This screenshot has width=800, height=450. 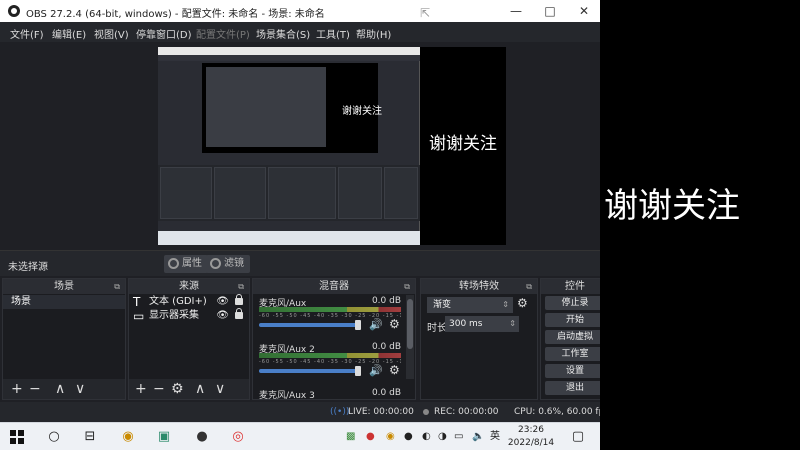 I want to click on scenes-title: 场景, so click(x=64, y=286).